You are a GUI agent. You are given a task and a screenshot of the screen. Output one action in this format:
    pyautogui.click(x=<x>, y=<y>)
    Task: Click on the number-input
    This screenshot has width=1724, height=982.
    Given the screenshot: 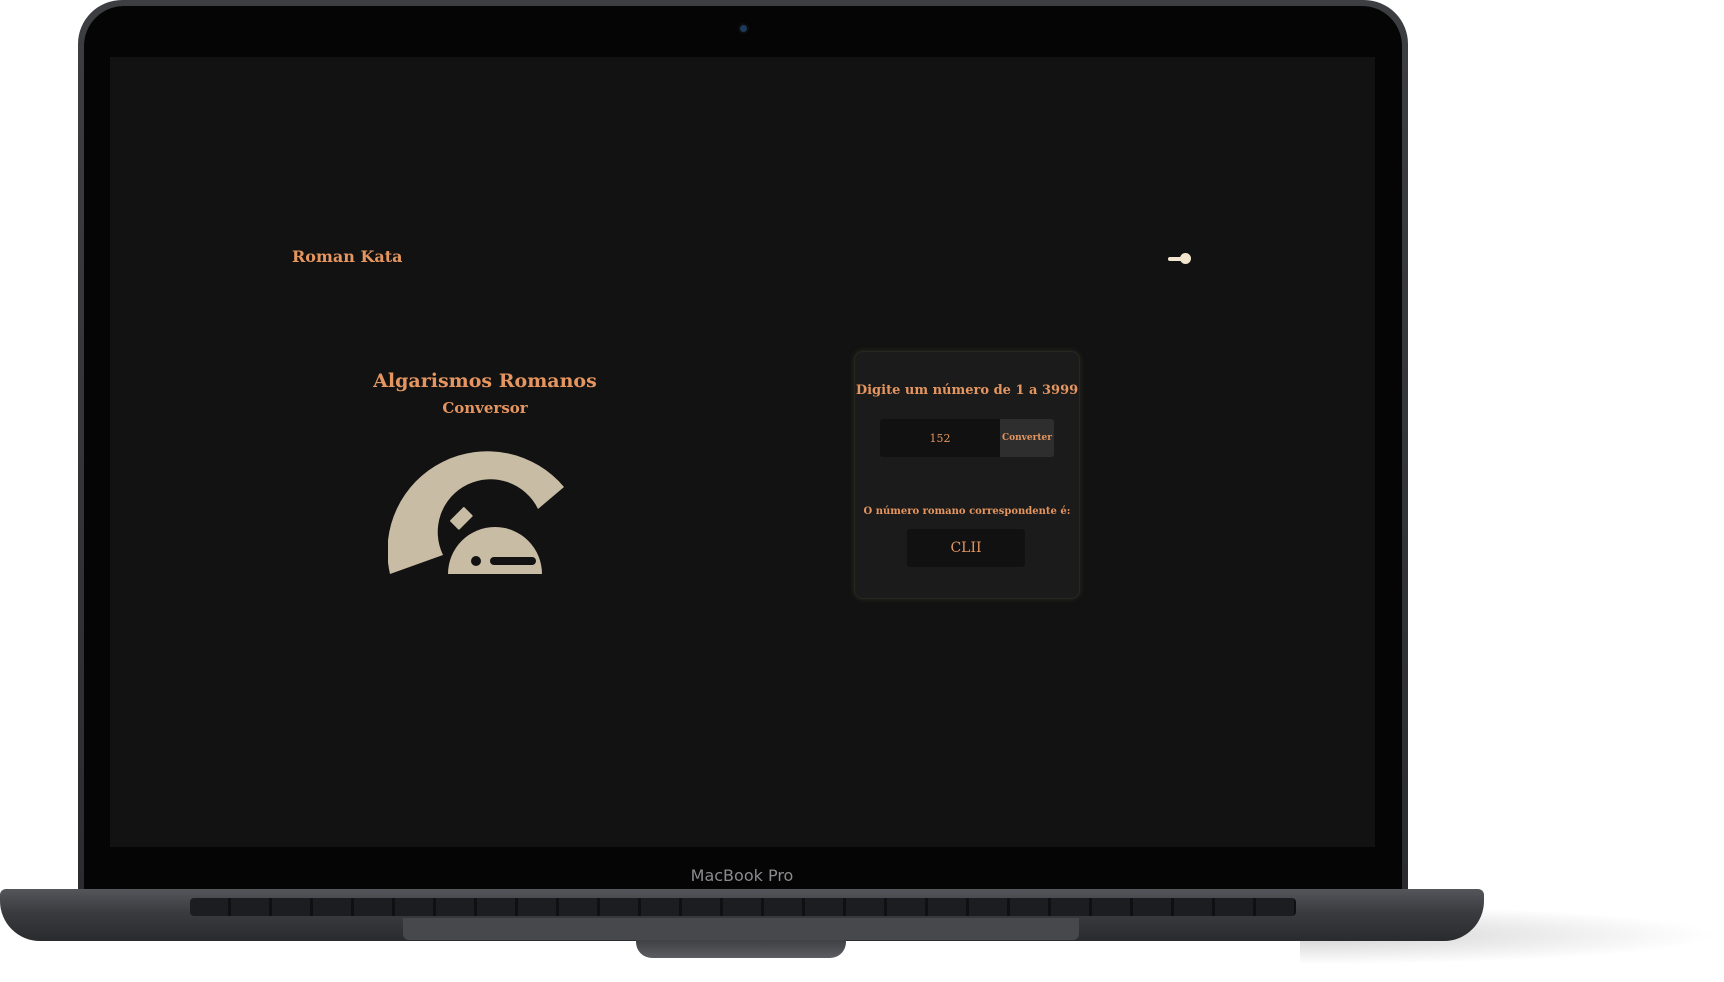 What is the action you would take?
    pyautogui.click(x=940, y=438)
    